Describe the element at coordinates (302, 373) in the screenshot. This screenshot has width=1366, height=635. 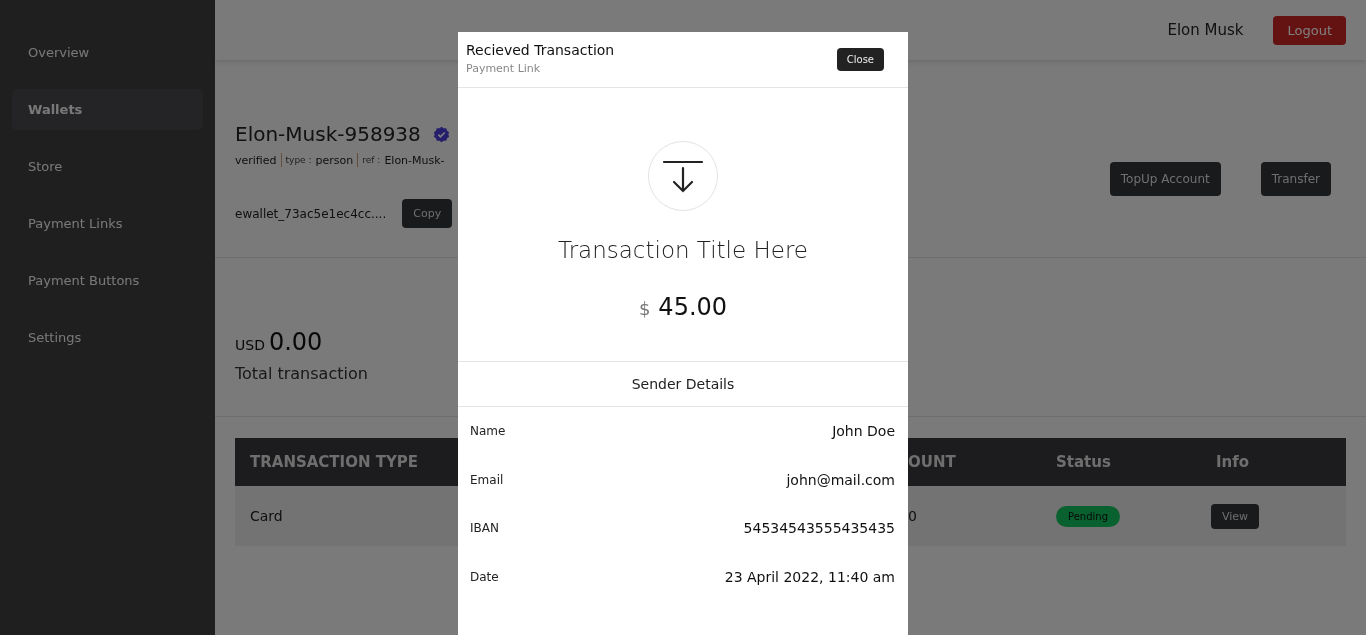
I see `balance-caption: Total transaction` at that location.